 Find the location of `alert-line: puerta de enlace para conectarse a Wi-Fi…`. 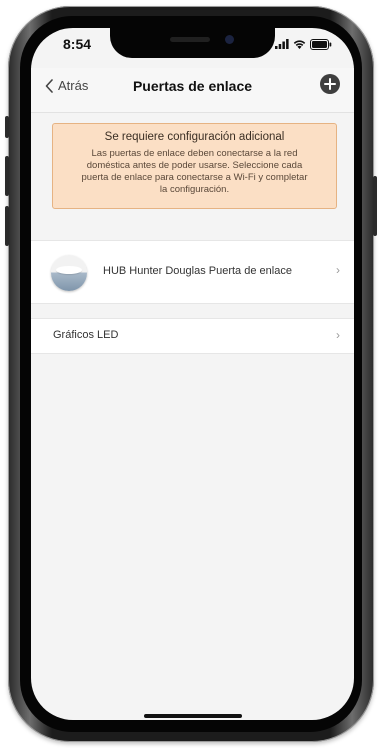

alert-line: puerta de enlace para conectarse a Wi-Fi… is located at coordinates (194, 177).